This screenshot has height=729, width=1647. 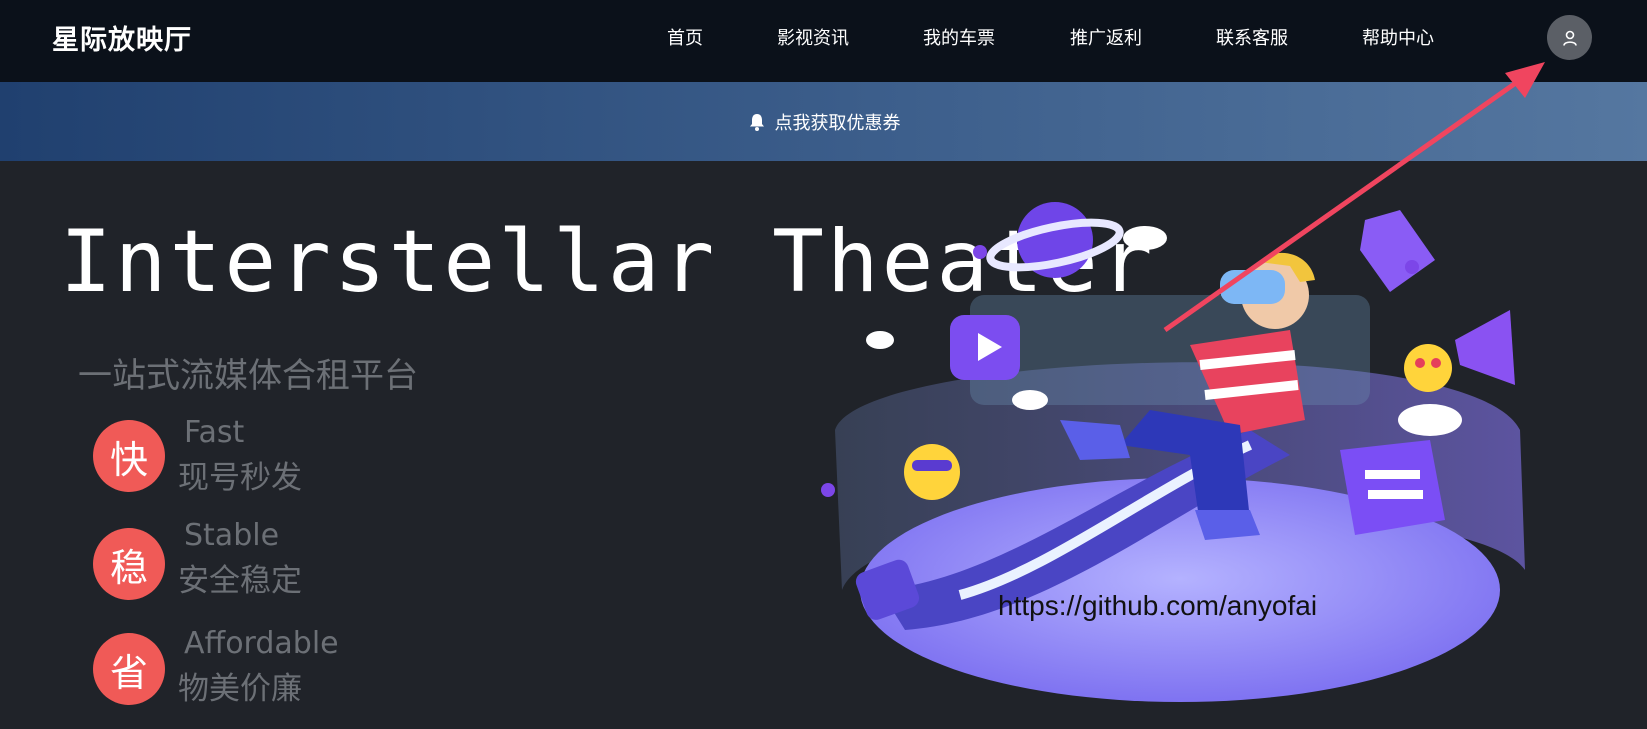 What do you see at coordinates (129, 669) in the screenshot?
I see `feature-badge-affordable: 省` at bounding box center [129, 669].